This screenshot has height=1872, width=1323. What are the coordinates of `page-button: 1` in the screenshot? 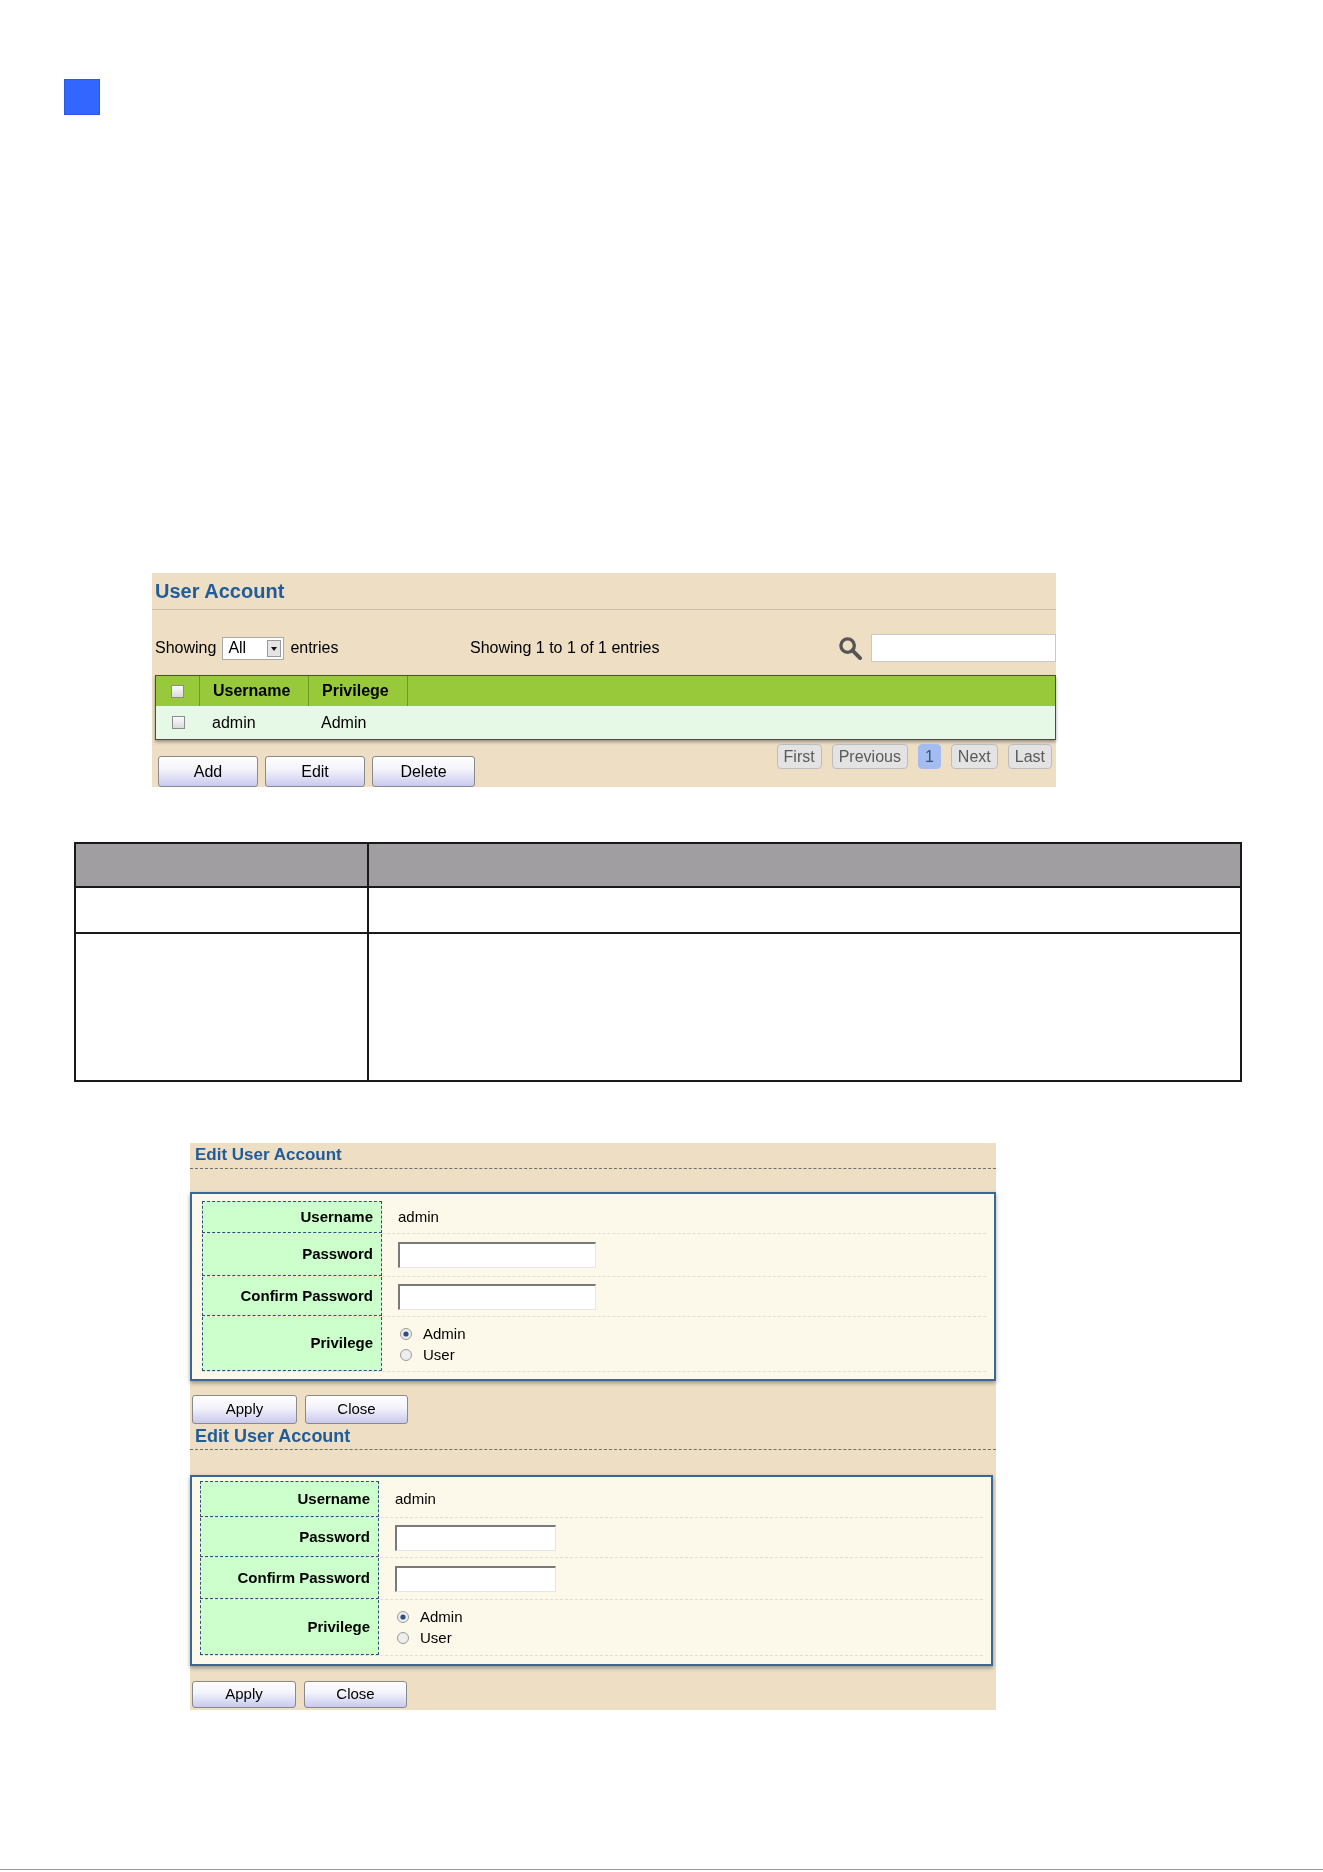 It's located at (929, 756).